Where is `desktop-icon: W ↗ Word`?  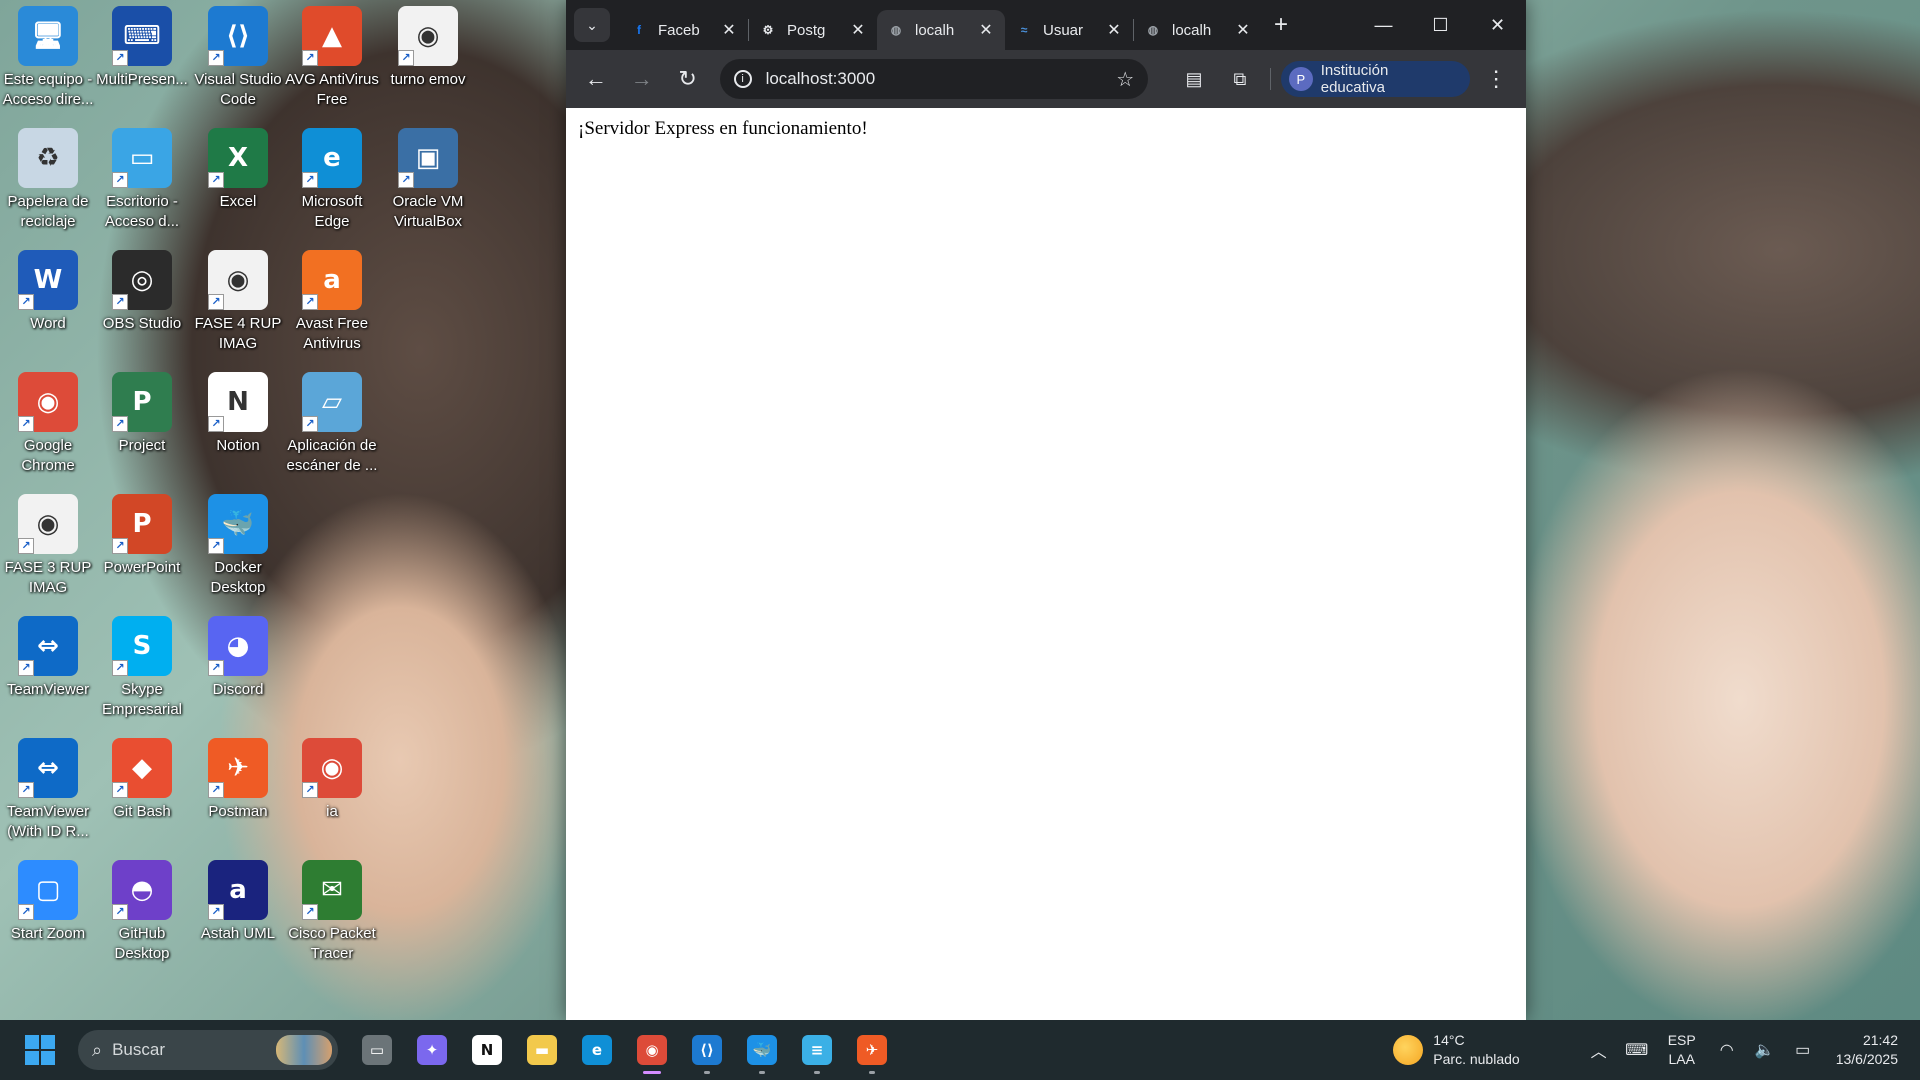 desktop-icon: W ↗ Word is located at coordinates (48, 302).